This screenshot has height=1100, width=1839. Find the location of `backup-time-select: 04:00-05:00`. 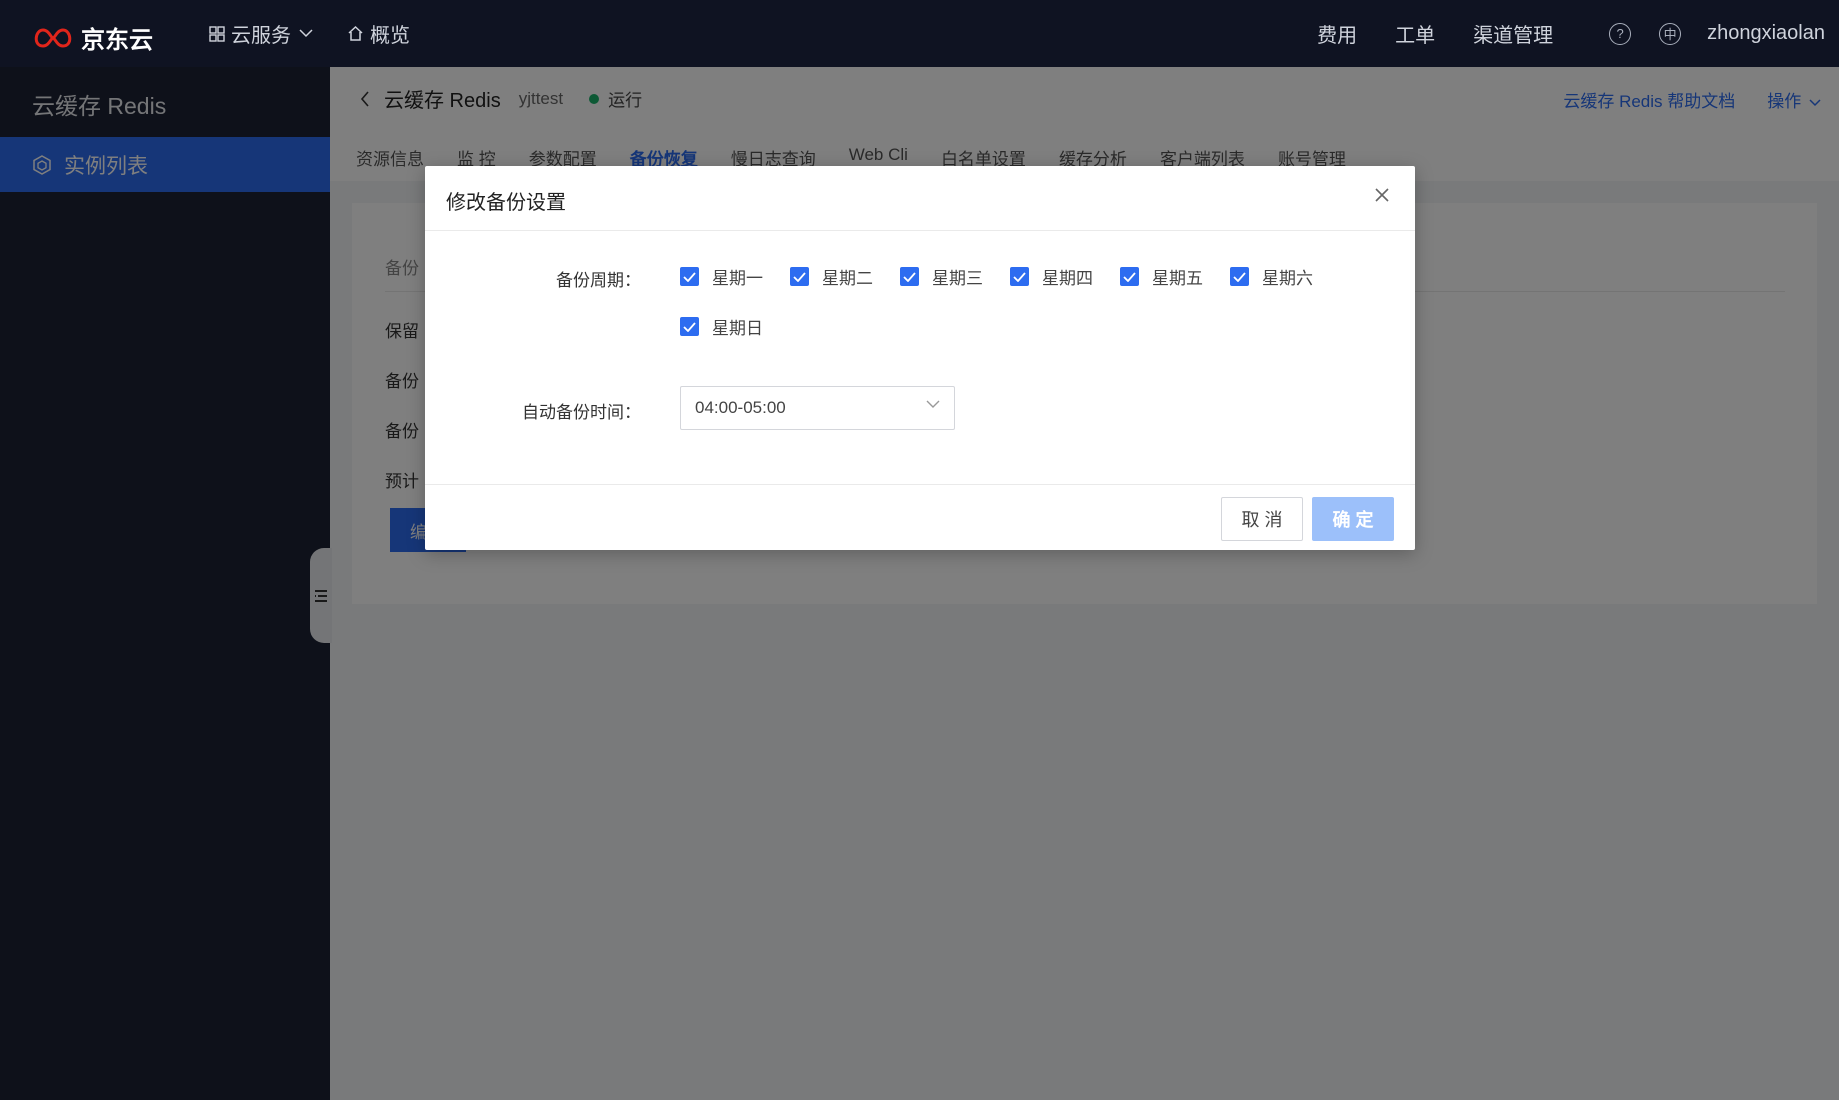

backup-time-select: 04:00-05:00 is located at coordinates (817, 408).